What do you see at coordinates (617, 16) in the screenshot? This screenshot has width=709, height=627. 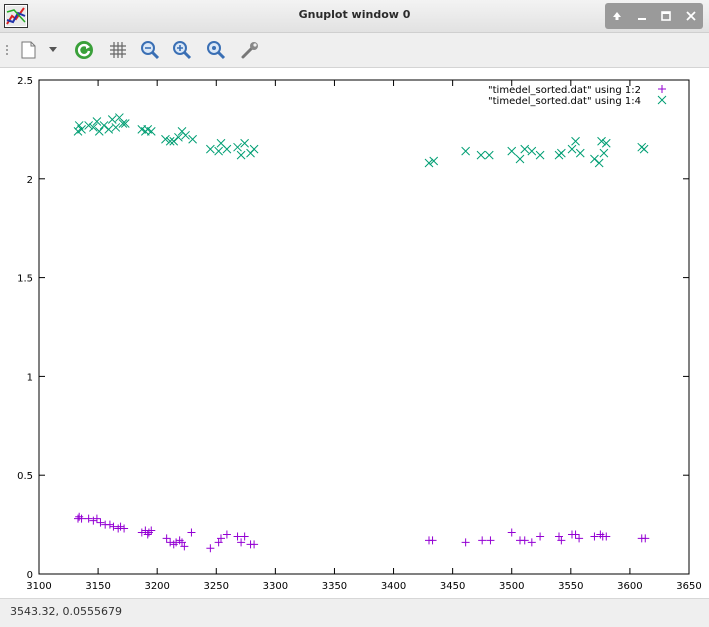 I see `up-icon` at bounding box center [617, 16].